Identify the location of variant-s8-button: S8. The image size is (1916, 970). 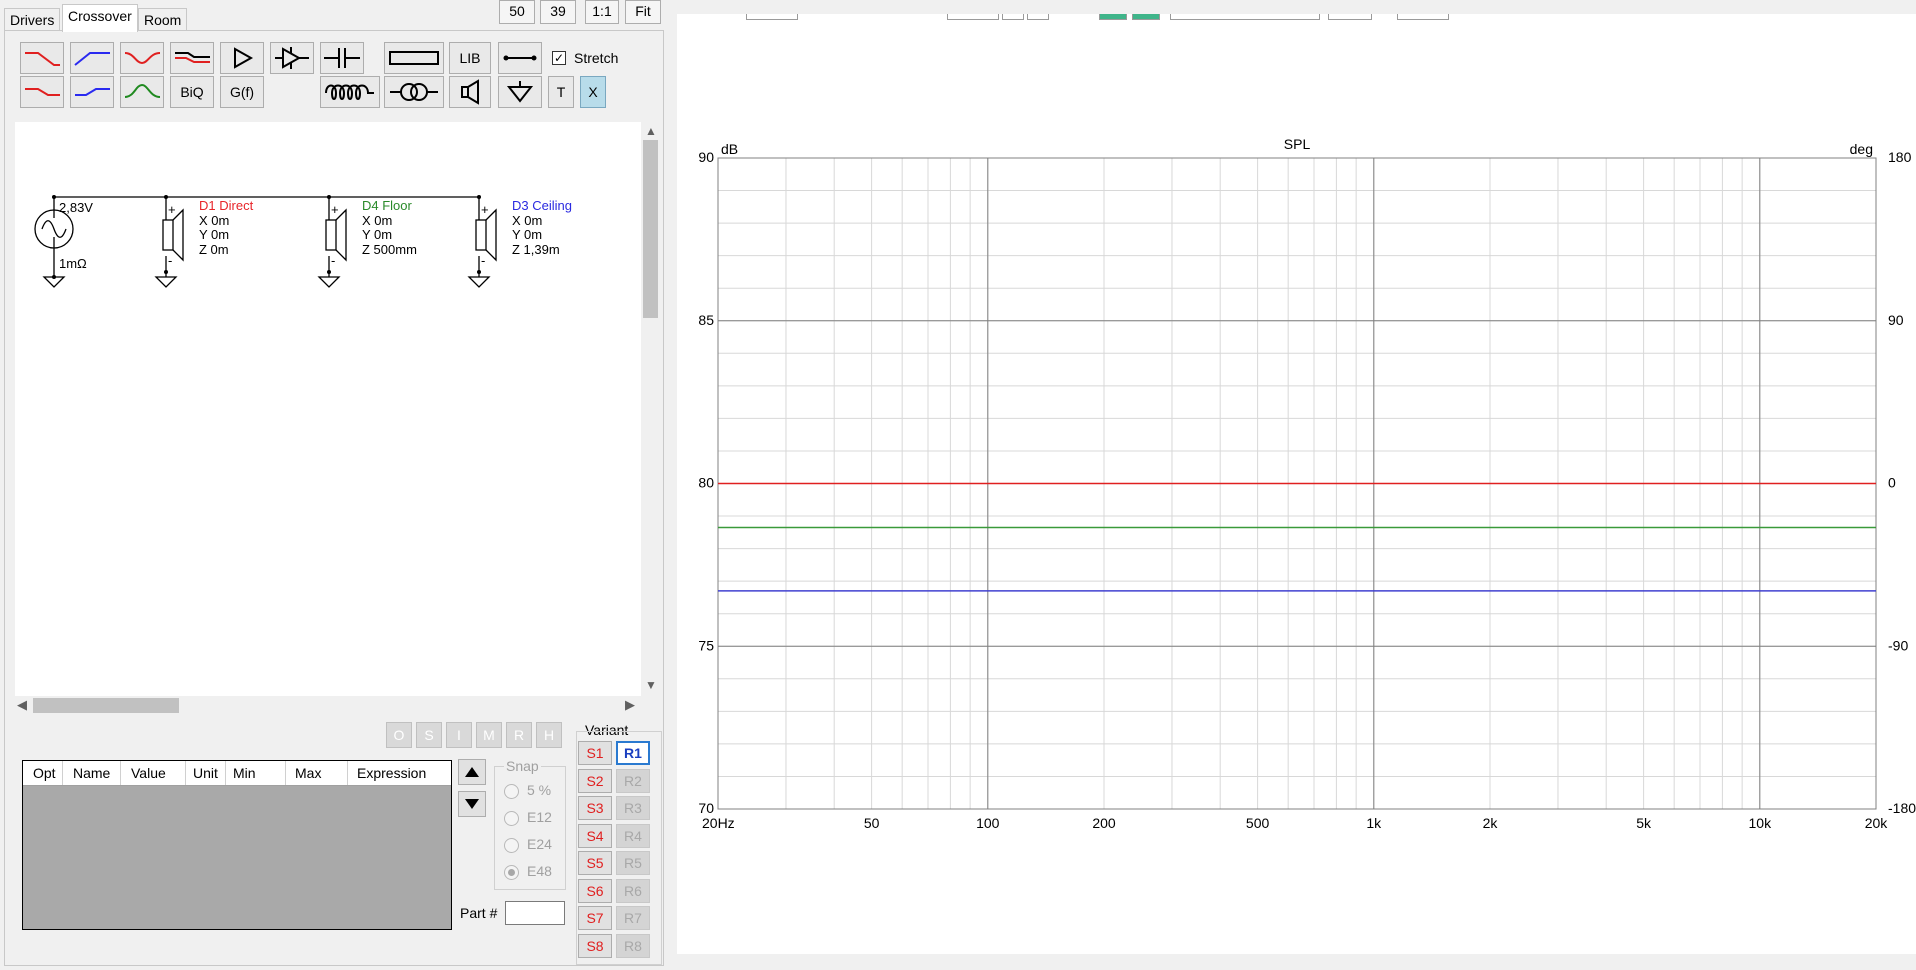
(595, 946).